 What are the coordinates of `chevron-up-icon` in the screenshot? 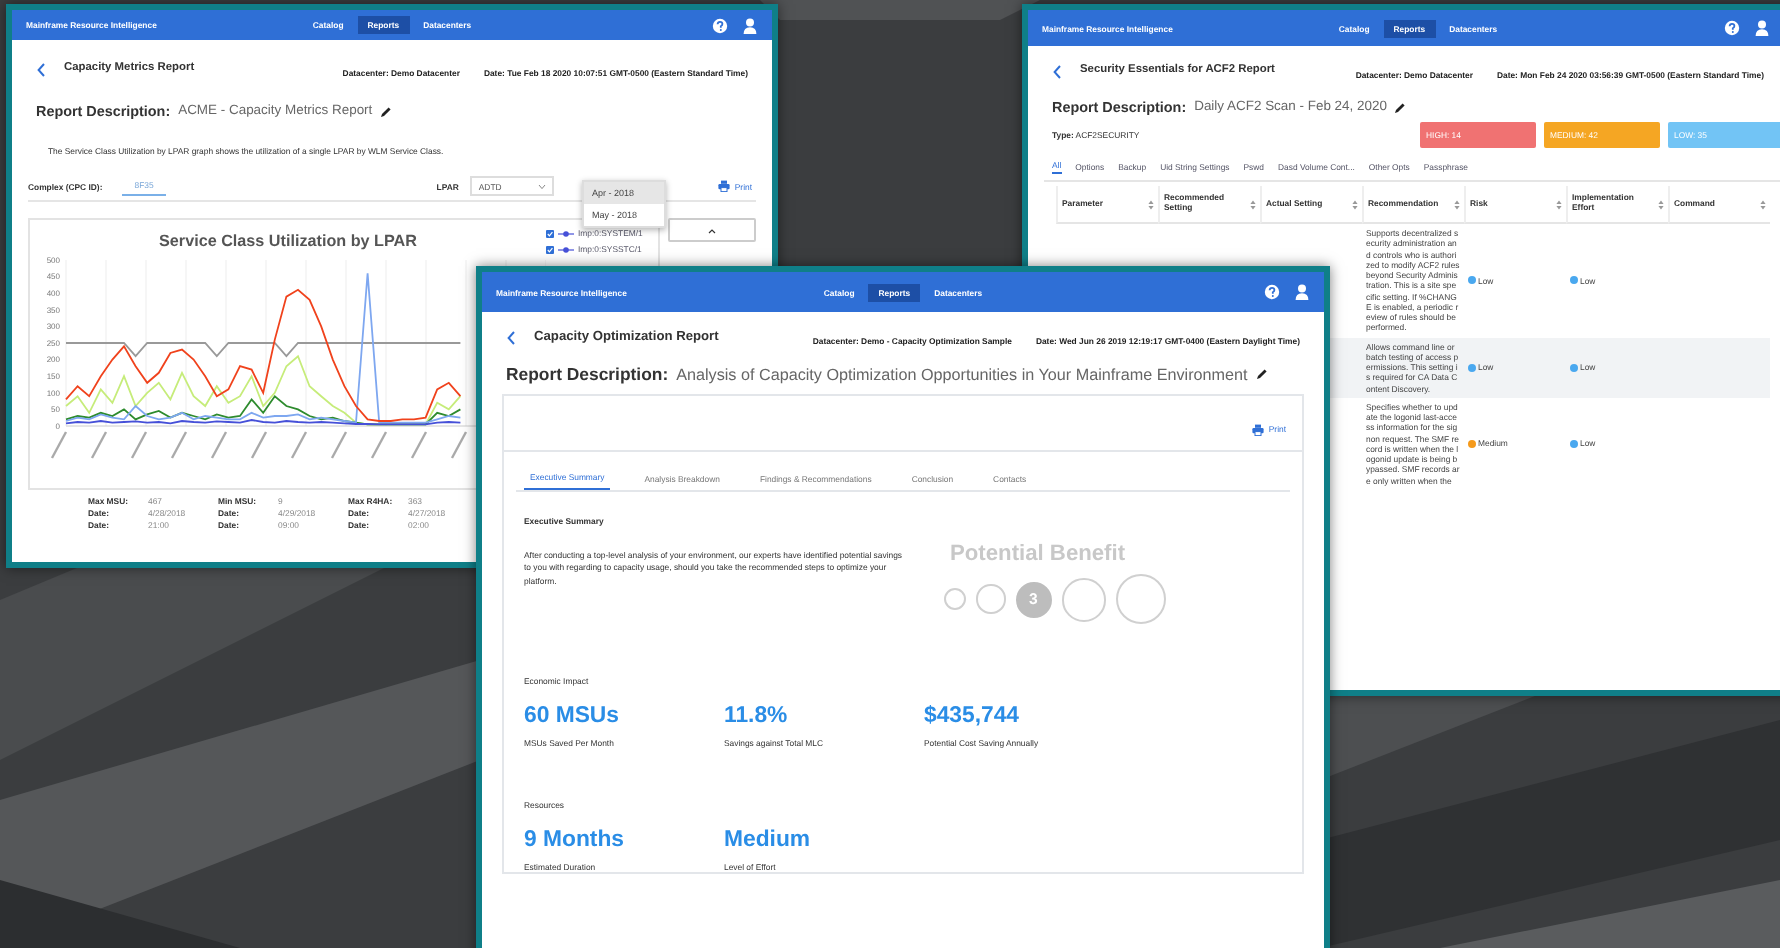 It's located at (712, 230).